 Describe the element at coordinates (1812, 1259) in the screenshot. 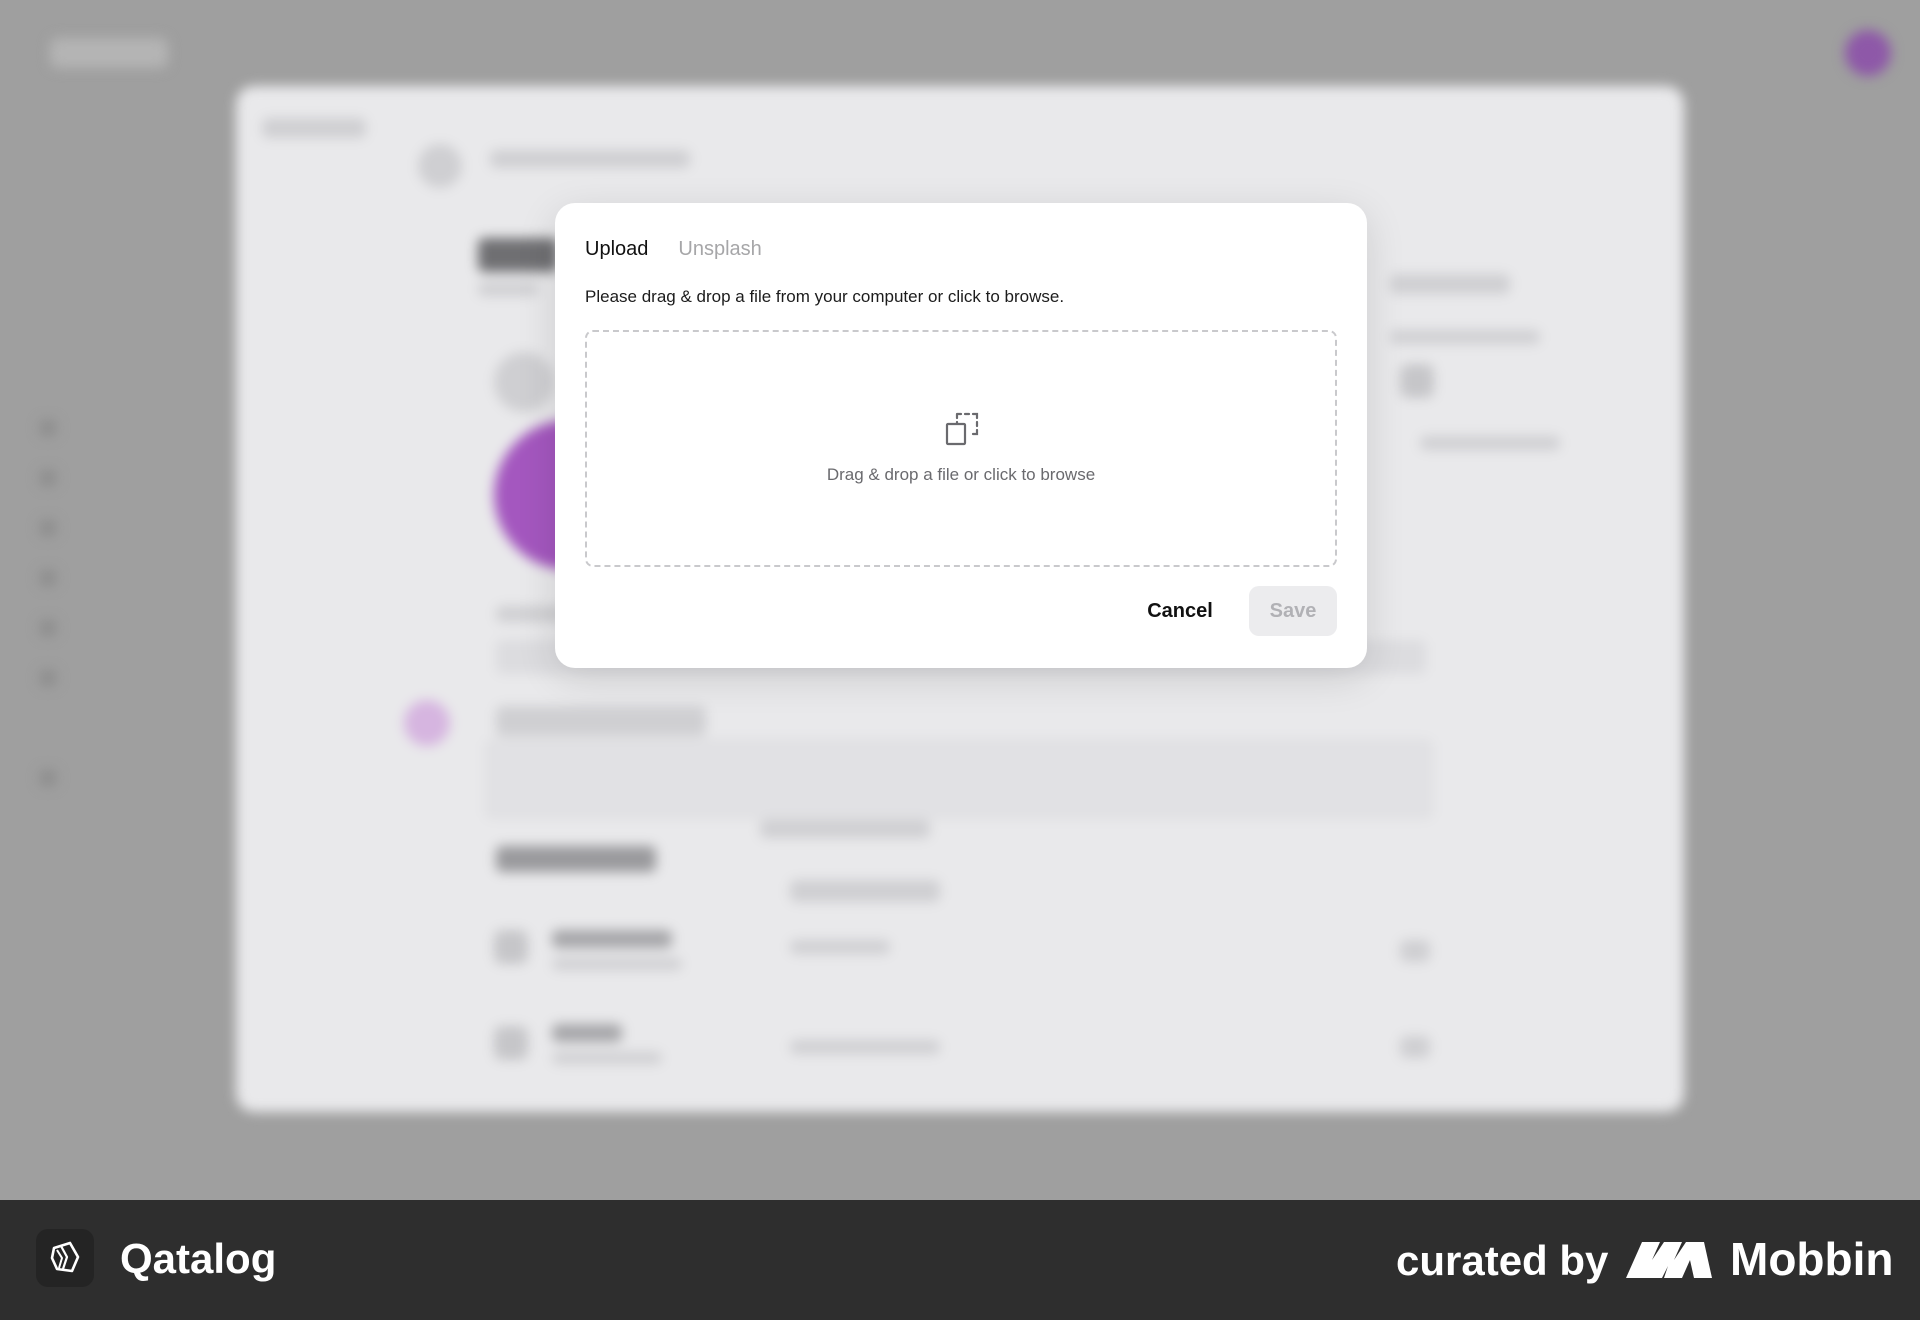

I see `curator-name: Mobbin` at that location.